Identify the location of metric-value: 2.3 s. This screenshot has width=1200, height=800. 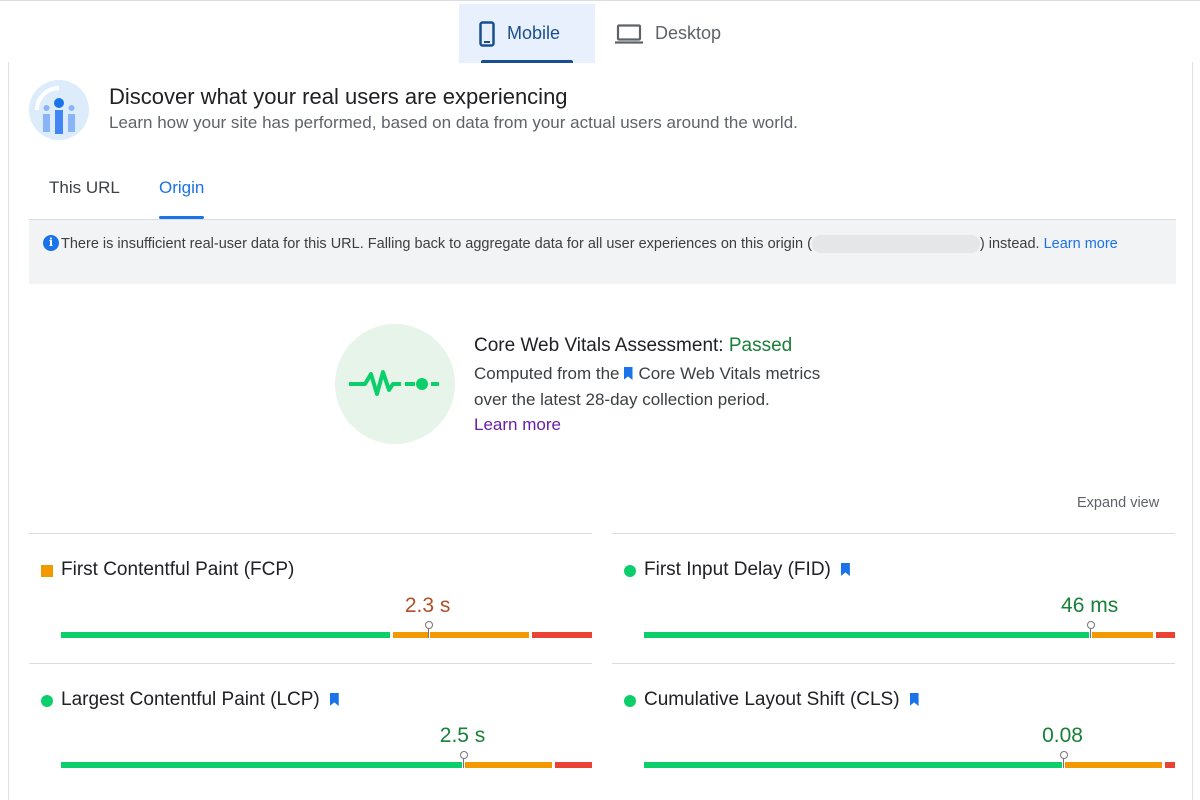
(427, 605).